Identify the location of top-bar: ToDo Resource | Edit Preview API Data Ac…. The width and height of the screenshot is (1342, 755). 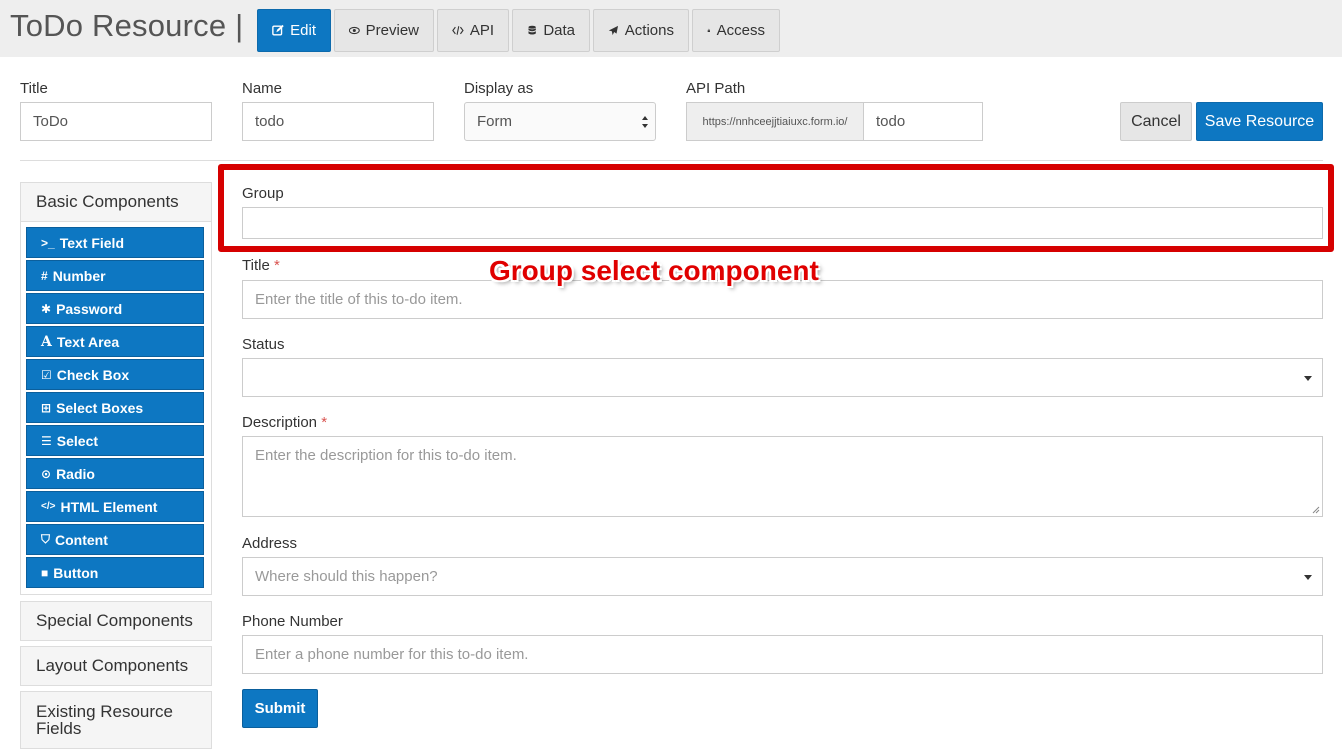
(671, 28).